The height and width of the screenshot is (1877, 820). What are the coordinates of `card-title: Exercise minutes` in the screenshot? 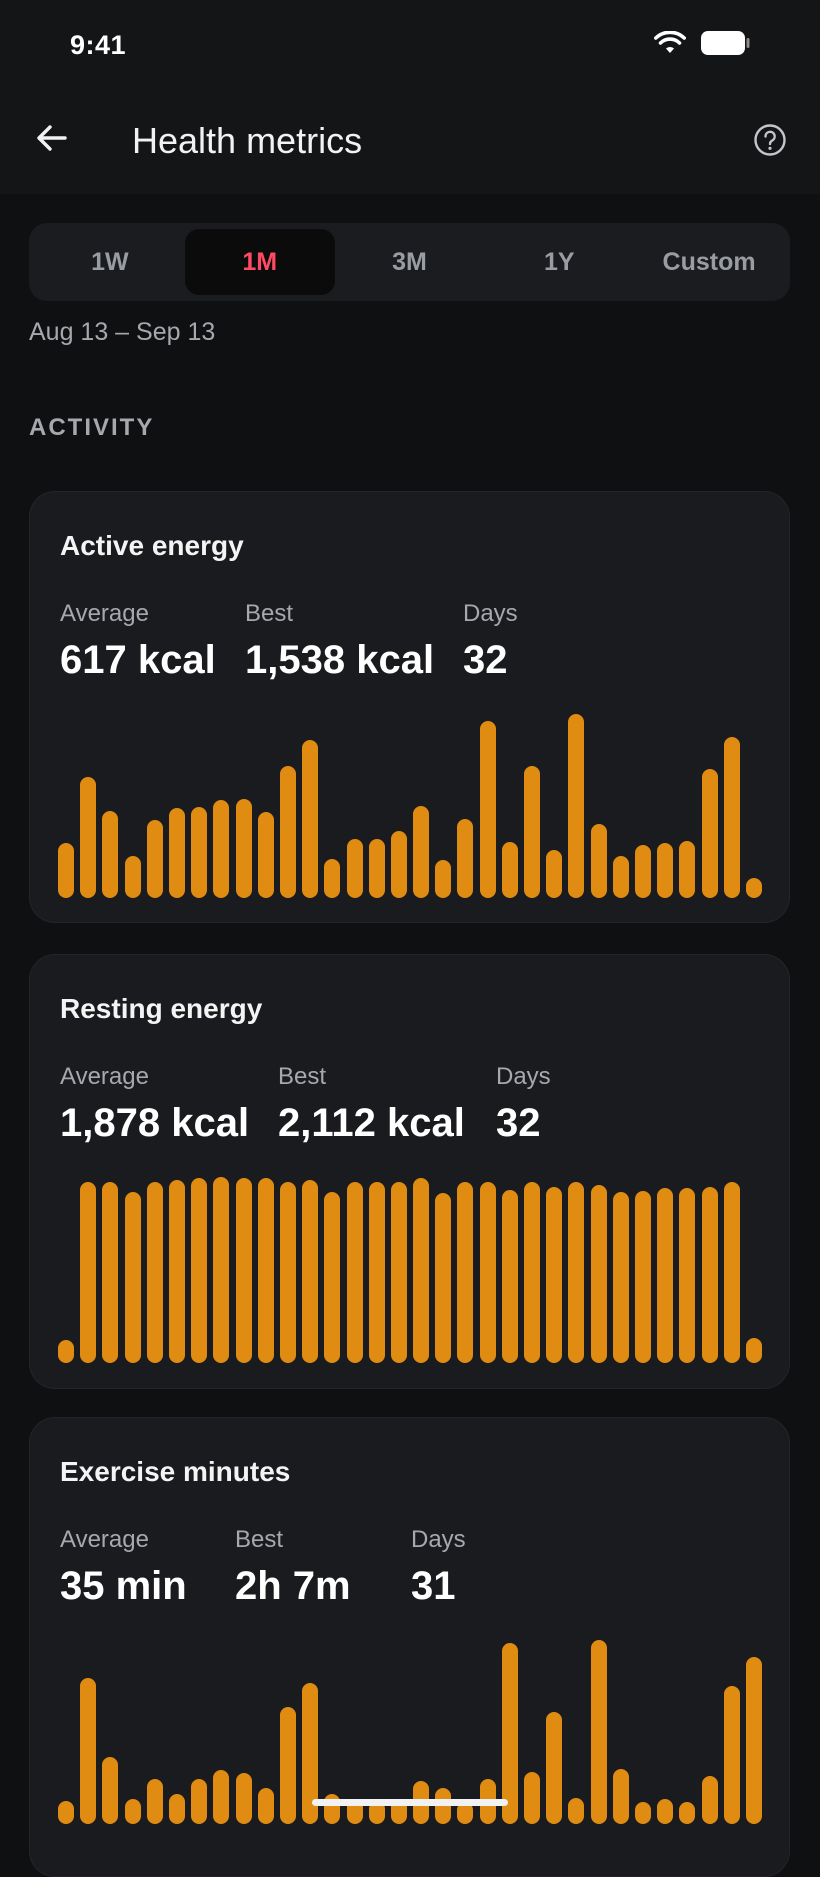 It's located at (175, 1471).